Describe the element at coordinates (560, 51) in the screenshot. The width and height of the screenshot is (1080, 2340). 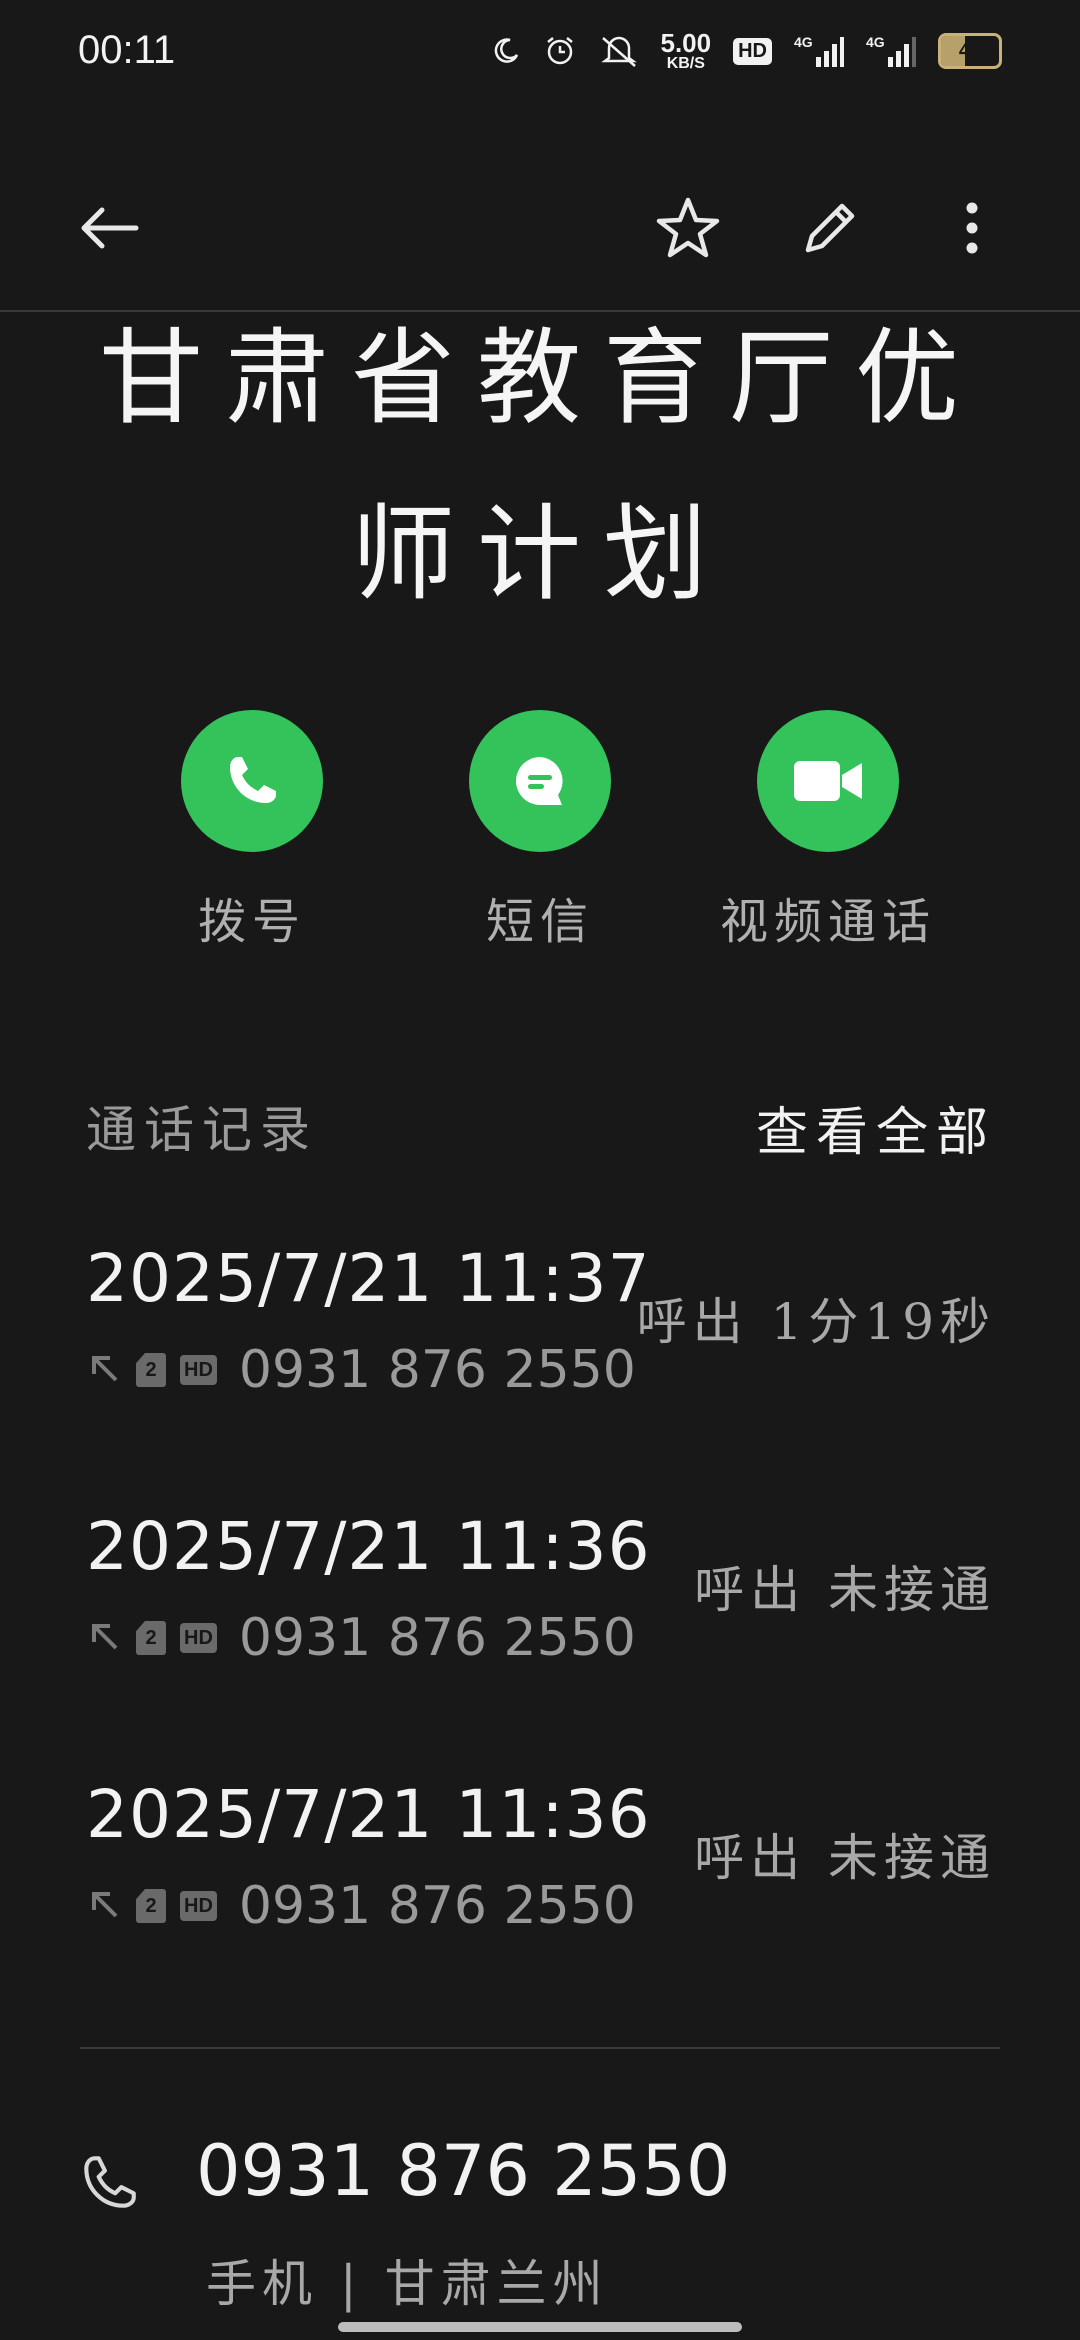
I see `alarm-icon` at that location.